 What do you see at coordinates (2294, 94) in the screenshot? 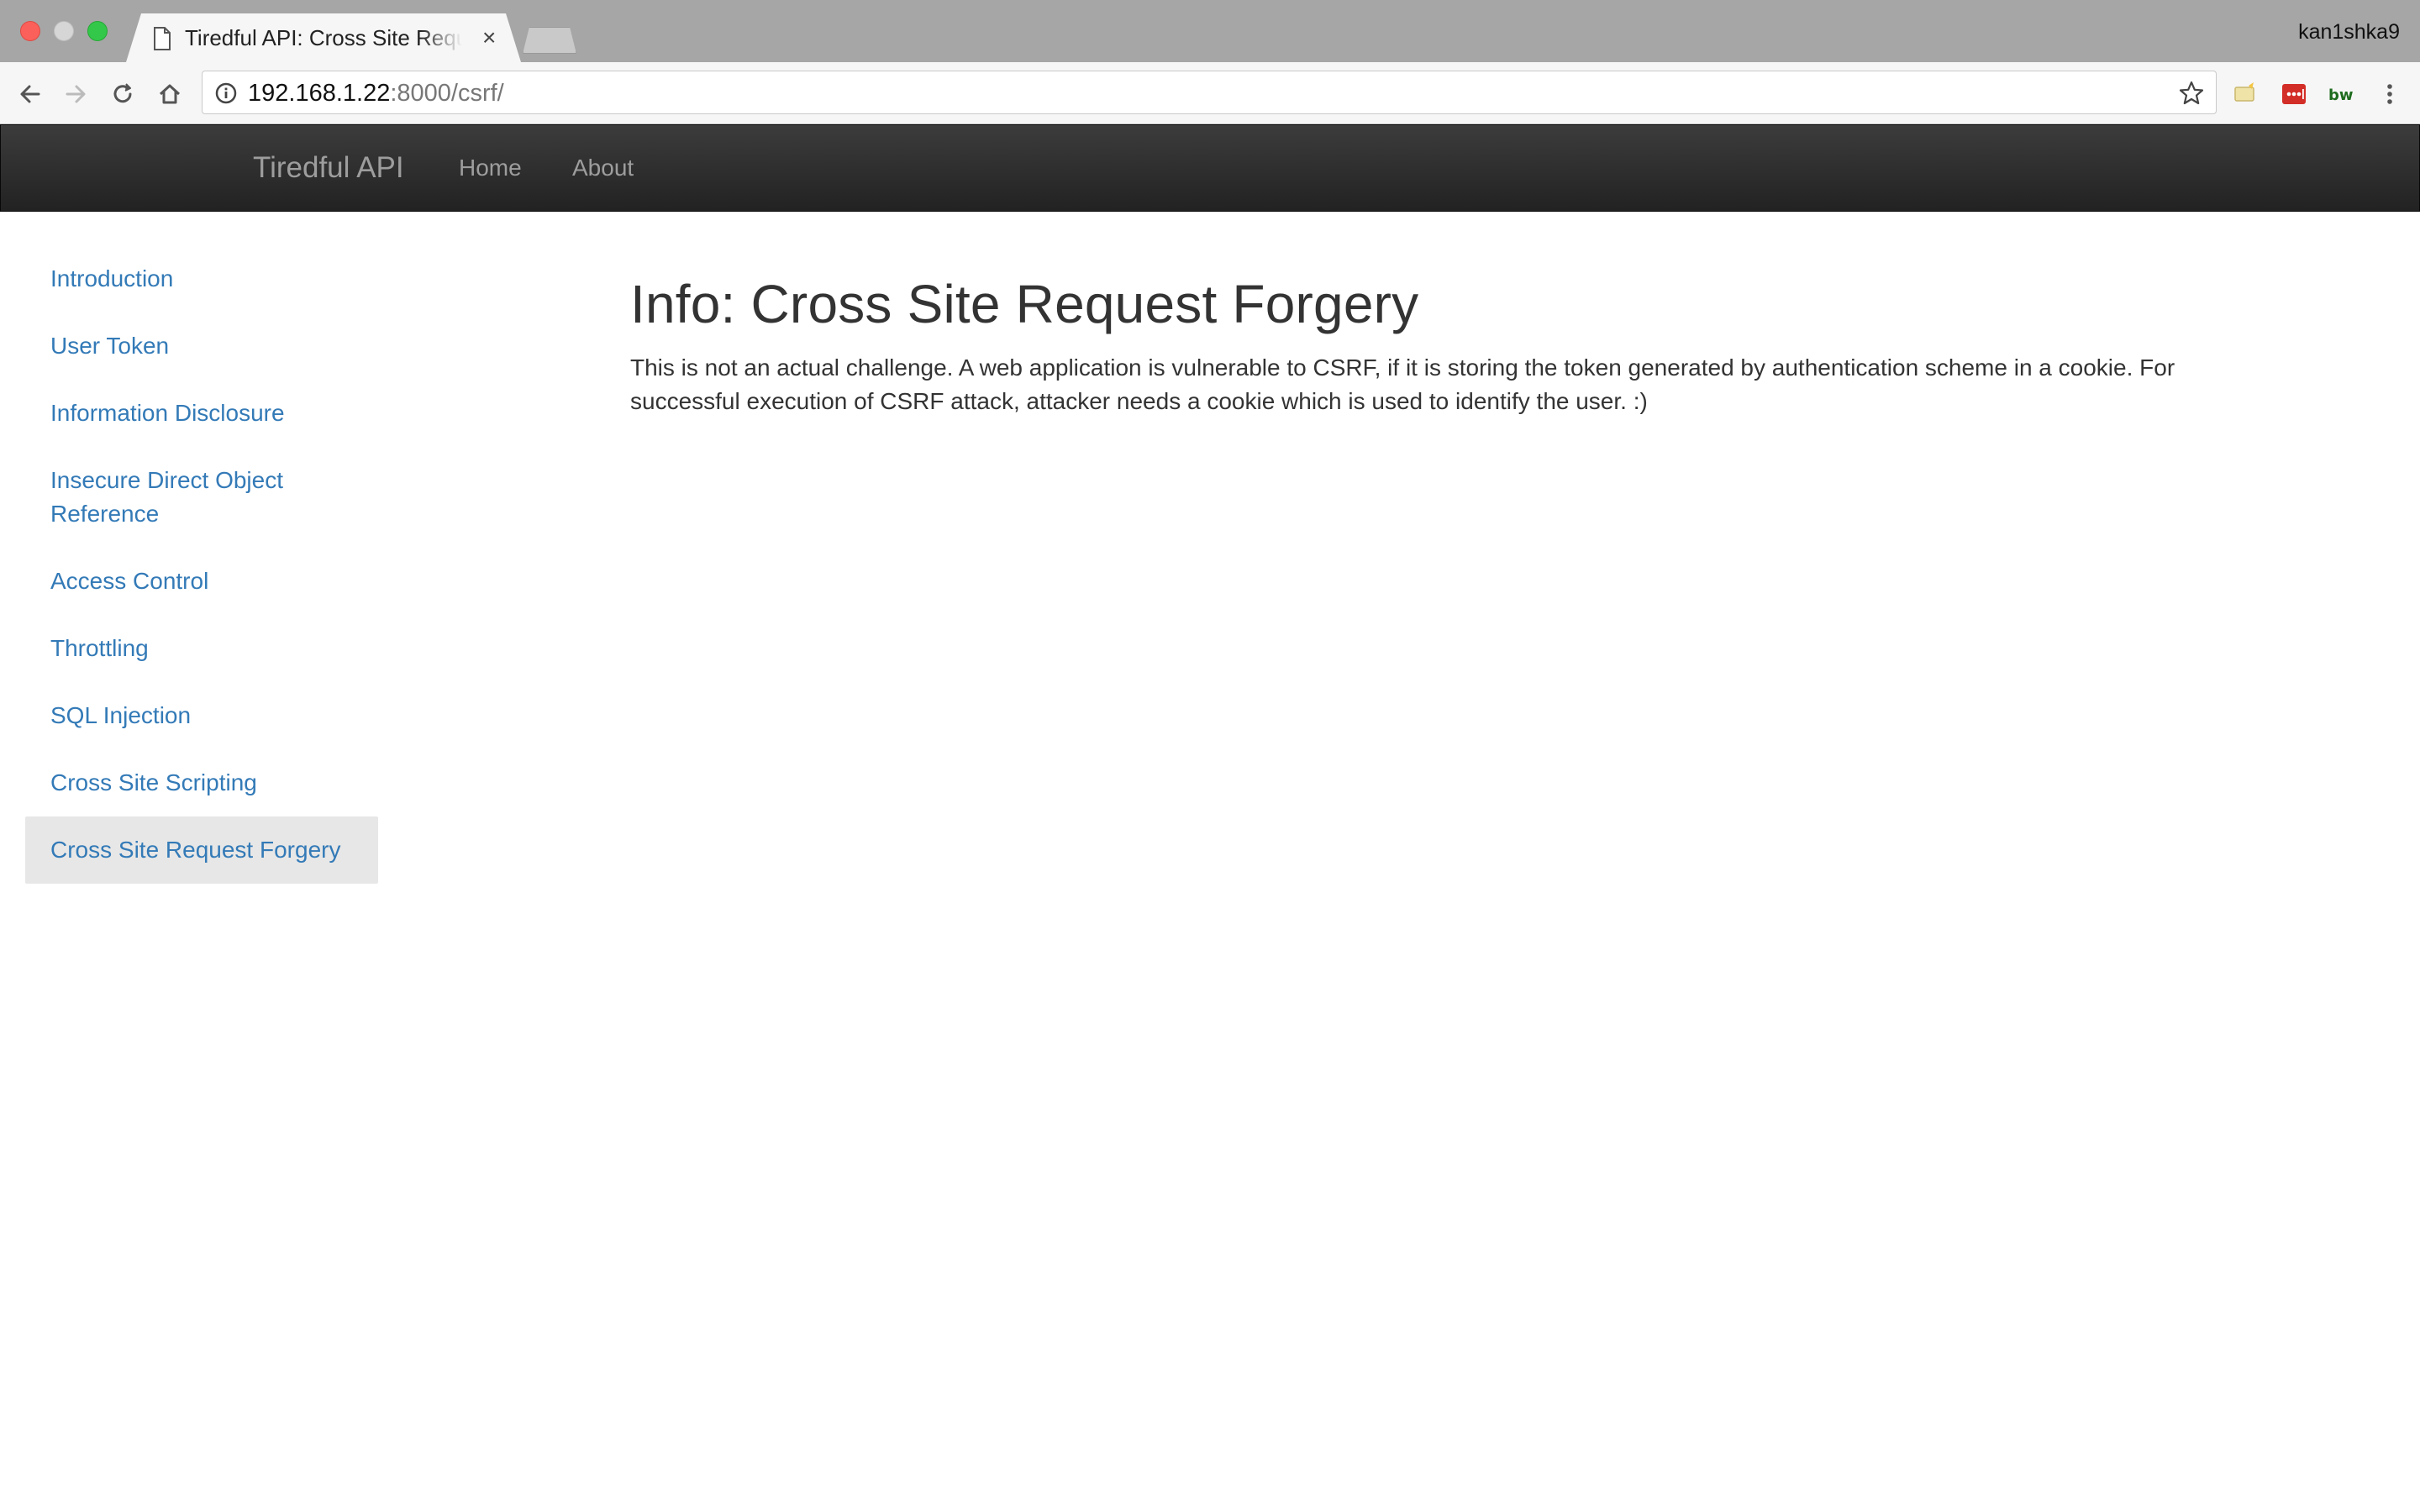
I see `lastpass-extension-icon` at bounding box center [2294, 94].